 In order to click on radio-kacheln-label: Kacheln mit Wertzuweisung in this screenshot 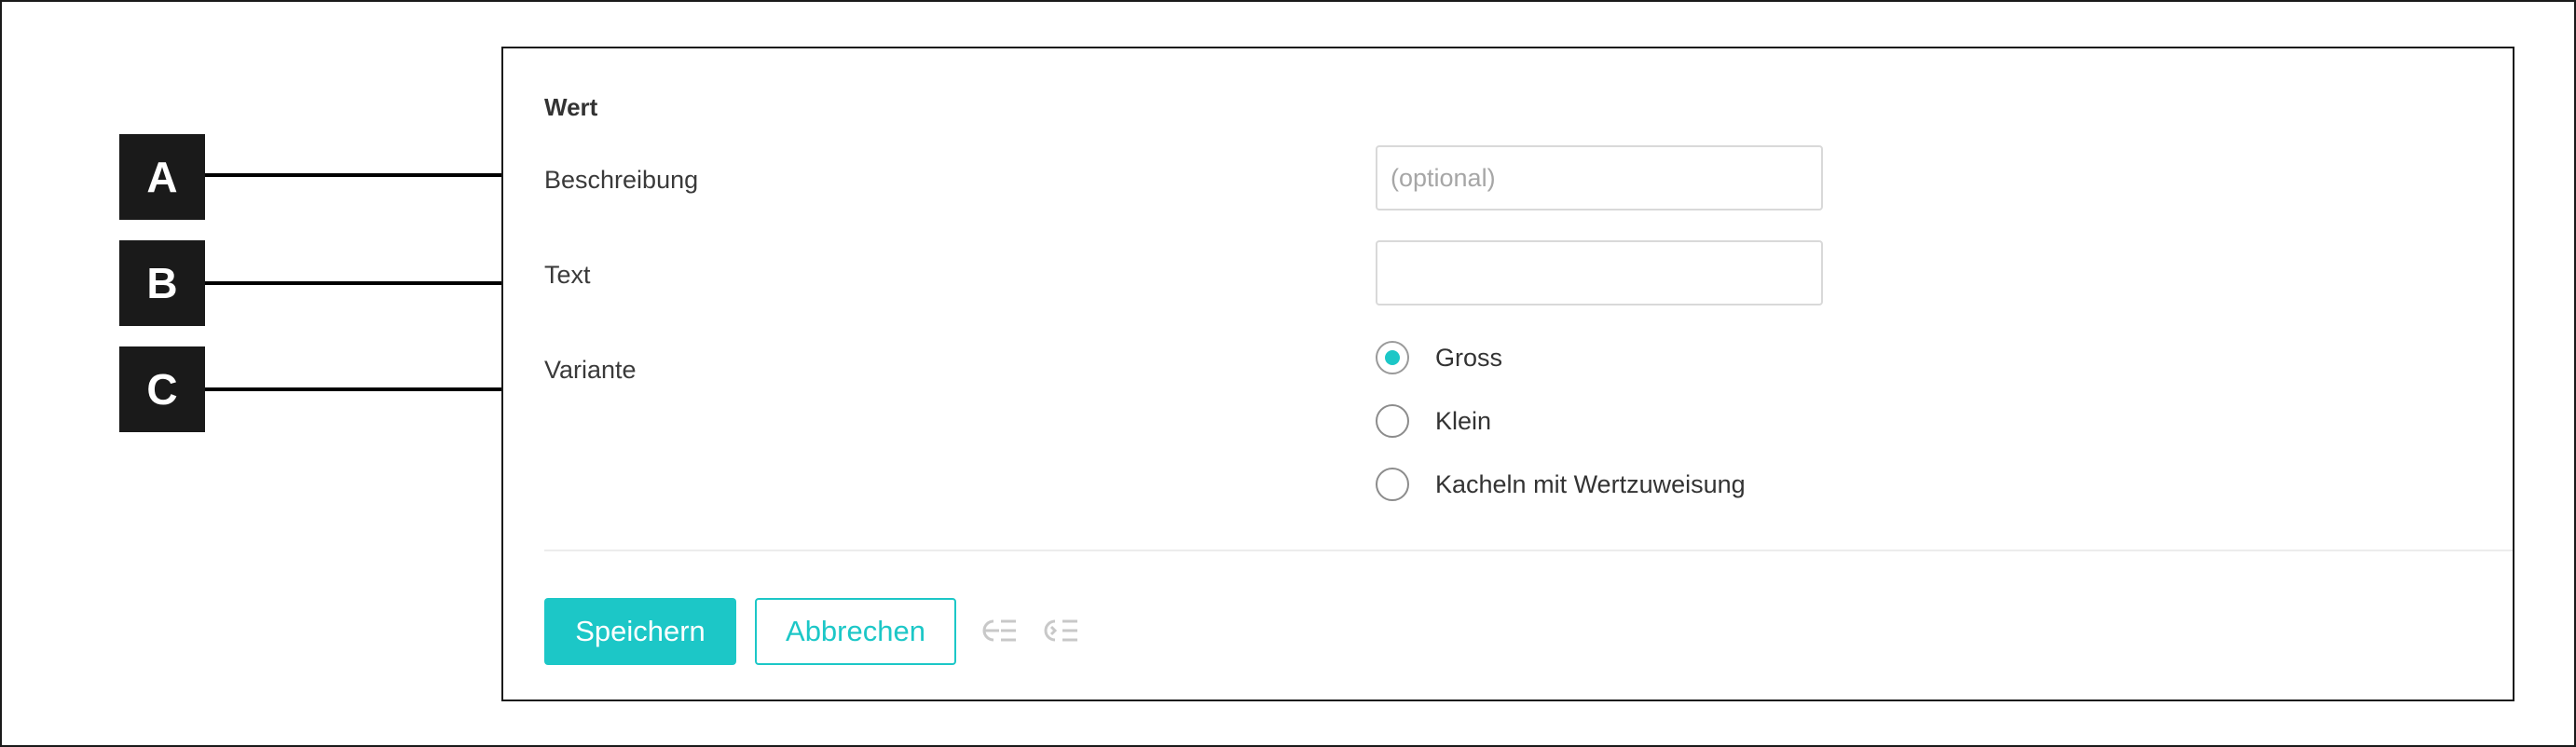, I will do `click(1590, 483)`.